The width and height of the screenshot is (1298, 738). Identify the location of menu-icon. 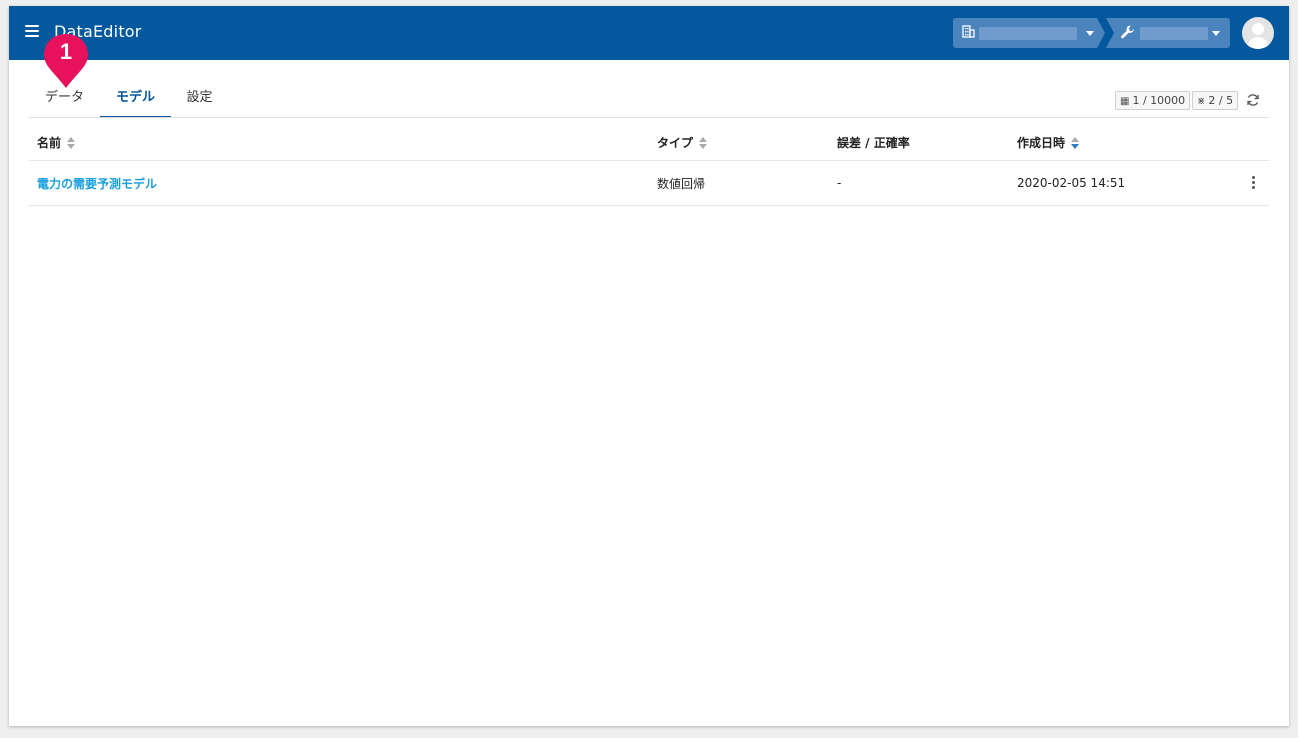
(32, 32).